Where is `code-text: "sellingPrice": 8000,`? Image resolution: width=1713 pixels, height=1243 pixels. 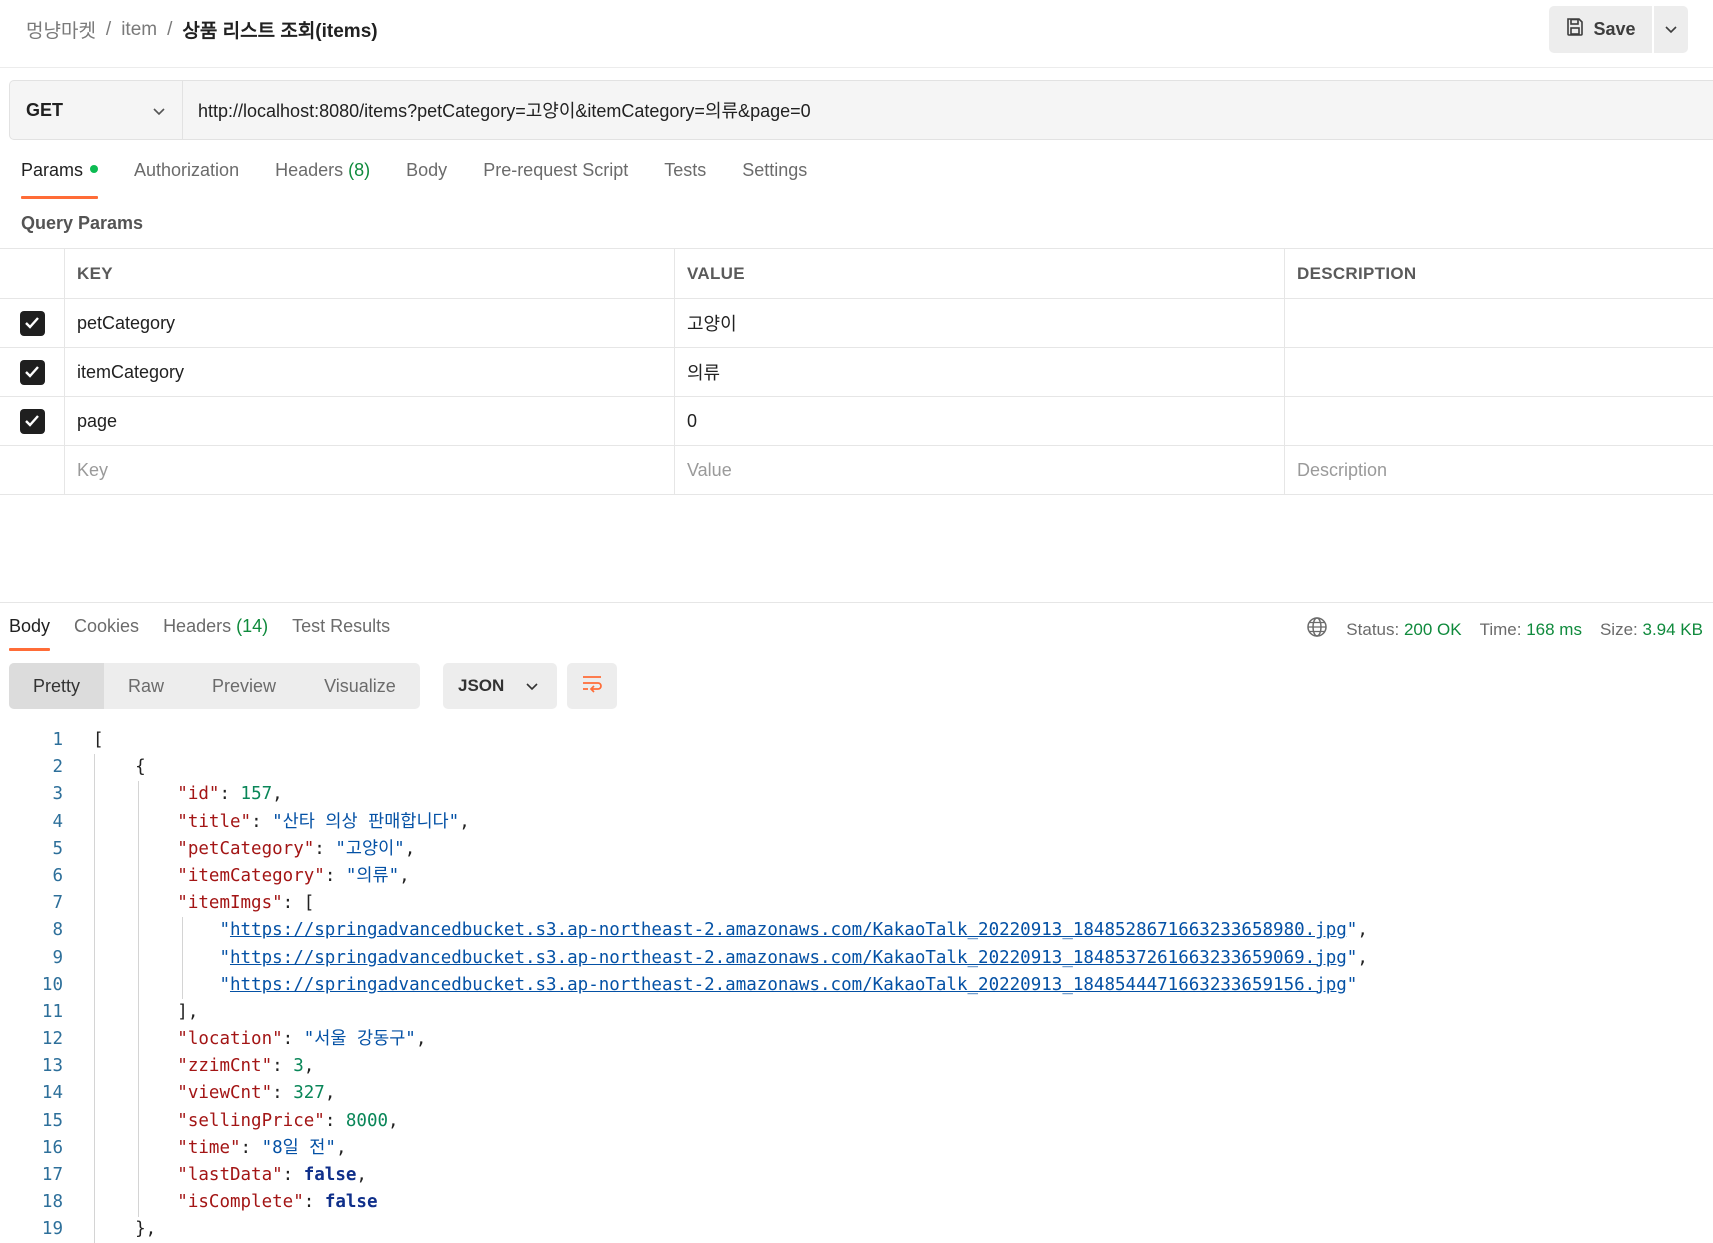 code-text: "sellingPrice": 8000, is located at coordinates (288, 1120).